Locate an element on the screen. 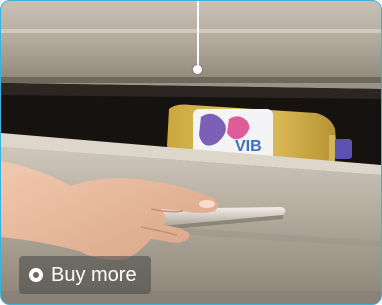 Image resolution: width=382 pixels, height=305 pixels. svg-text: VIB is located at coordinates (248, 146).